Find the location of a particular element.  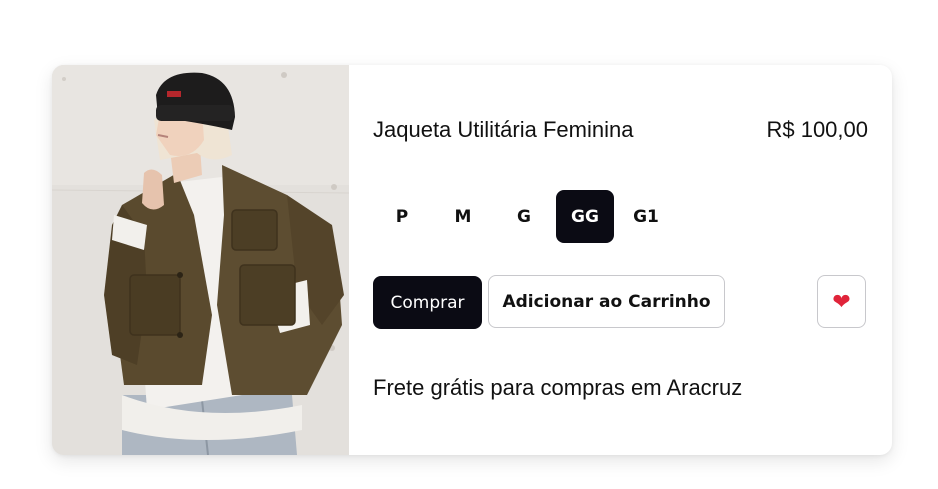

buy-button: Comprar is located at coordinates (427, 302).